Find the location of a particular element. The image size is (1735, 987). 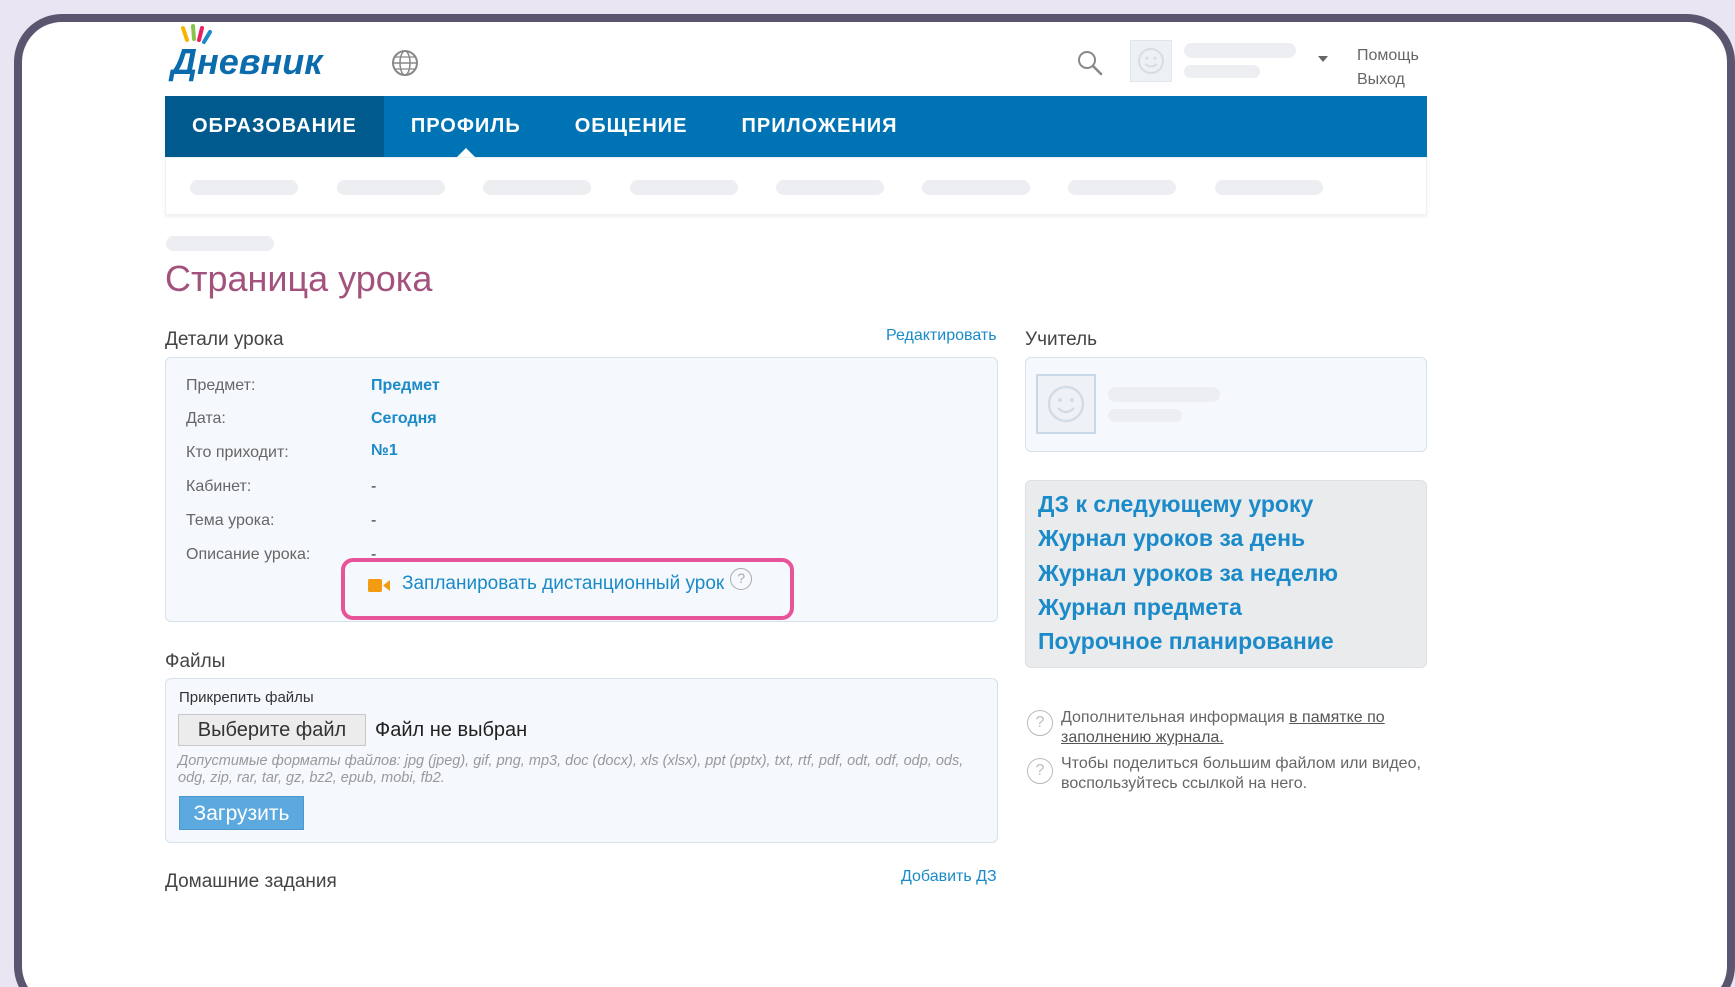

daily-journal-link: Журнал уроков за день is located at coordinates (1171, 538).